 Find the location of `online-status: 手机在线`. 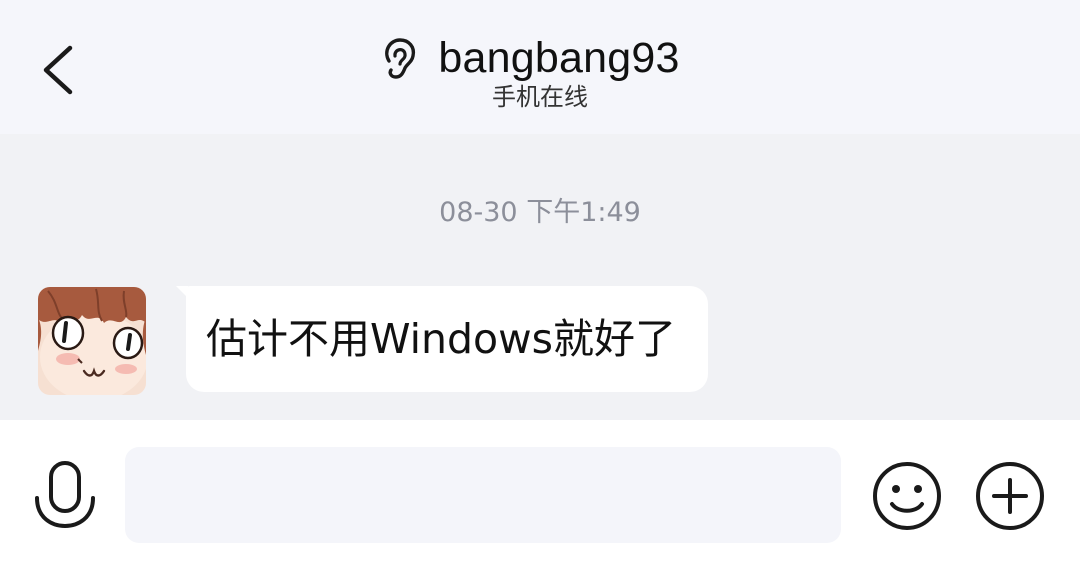

online-status: 手机在线 is located at coordinates (540, 97).